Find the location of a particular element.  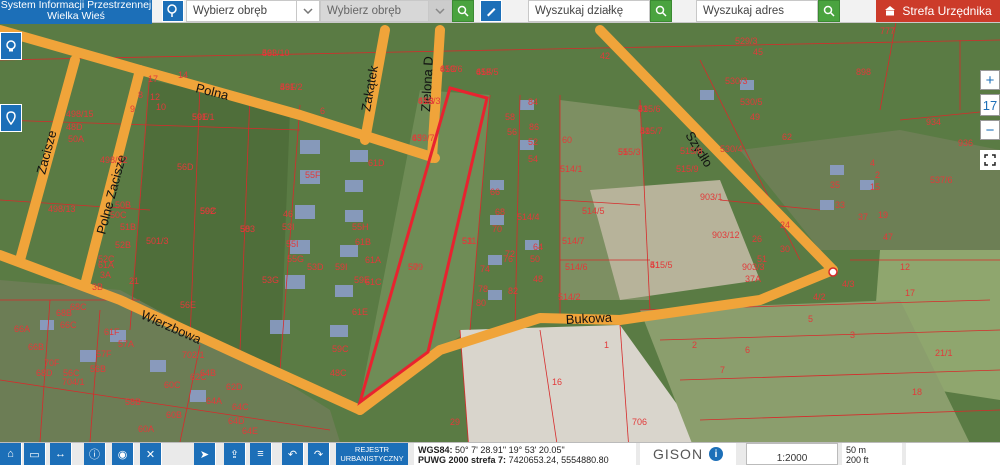

parcel-number-label: 530/4 is located at coordinates (731, 149).